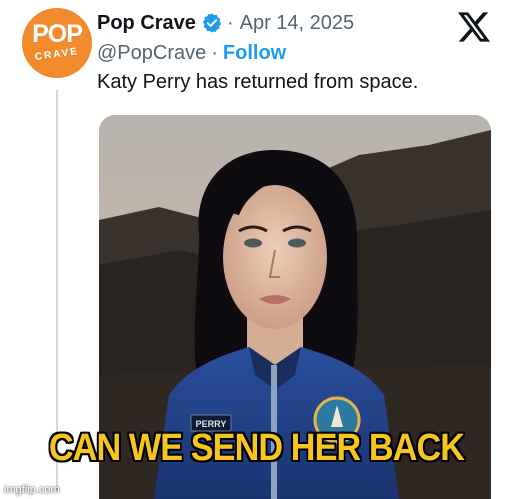 The height and width of the screenshot is (499, 513). I want to click on verified-badge-icon, so click(212, 23).